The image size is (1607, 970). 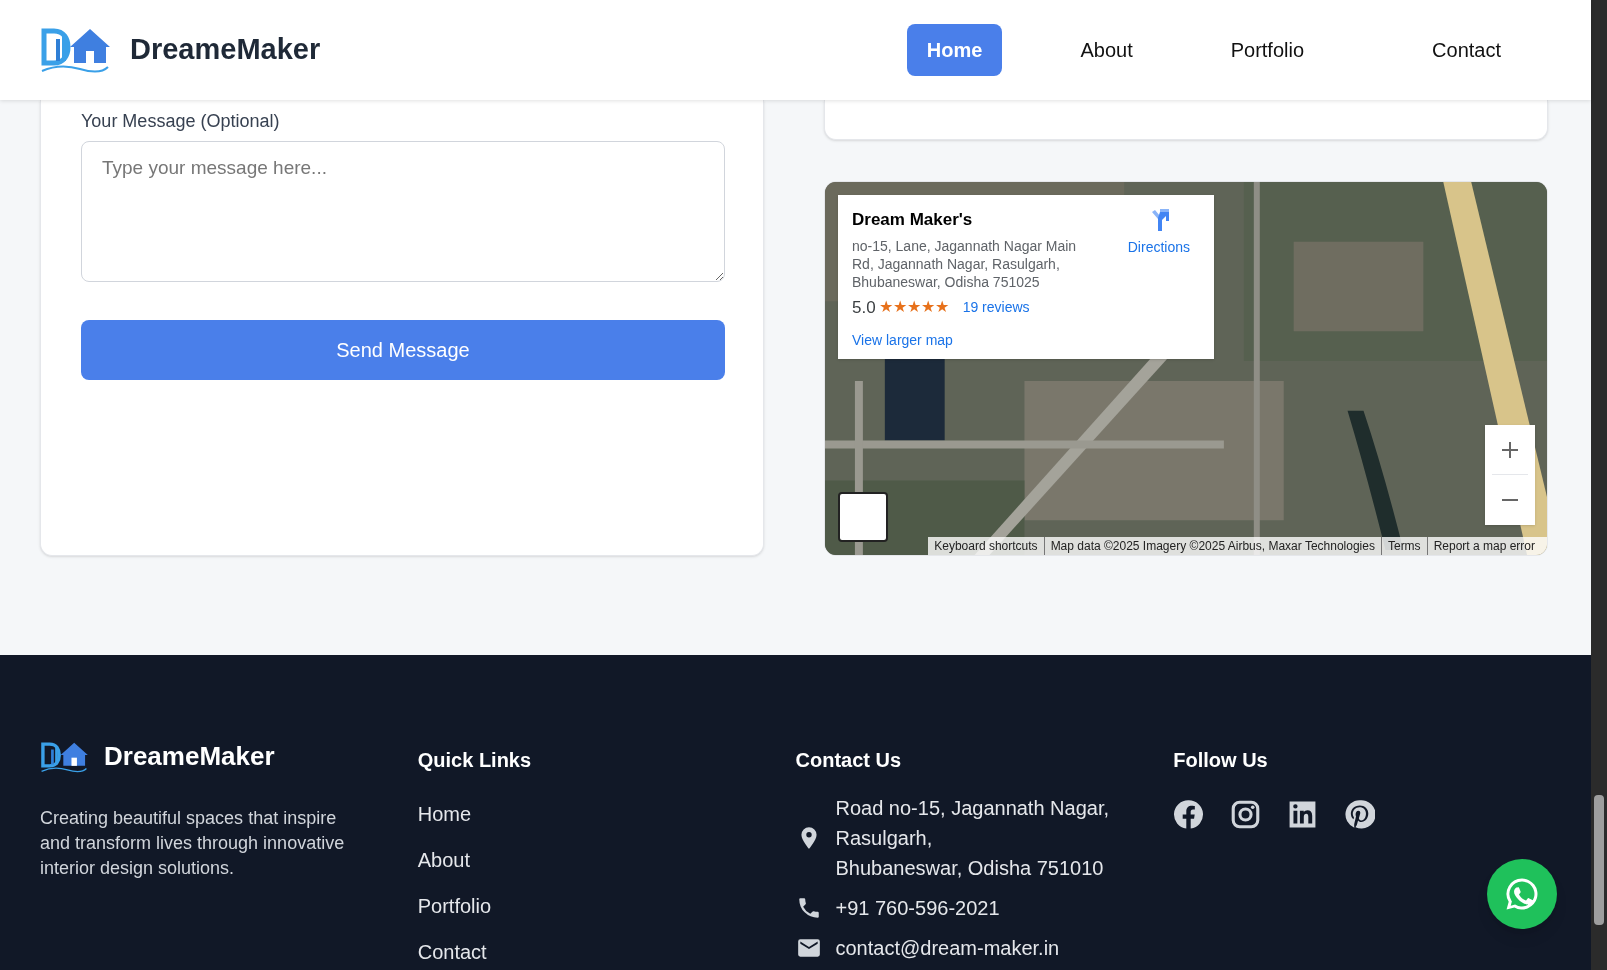 I want to click on nav-link: Portfolio, so click(x=1267, y=50).